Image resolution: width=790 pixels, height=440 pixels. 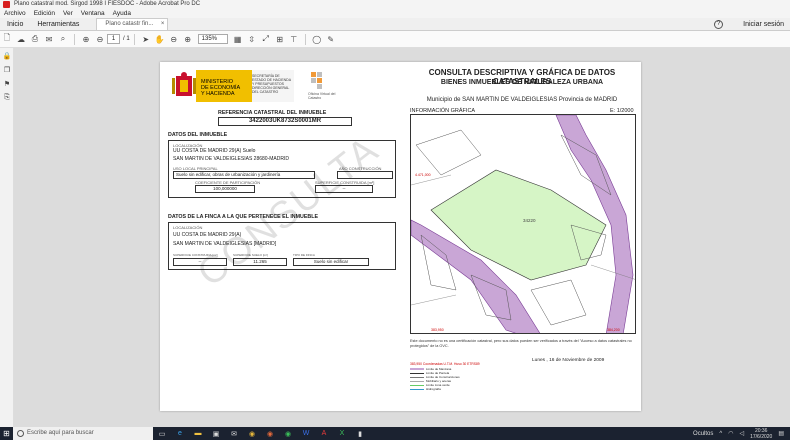 I want to click on reference-title: REFERENCIA CATASTRAL DEL INMUEBLE, so click(x=272, y=113).